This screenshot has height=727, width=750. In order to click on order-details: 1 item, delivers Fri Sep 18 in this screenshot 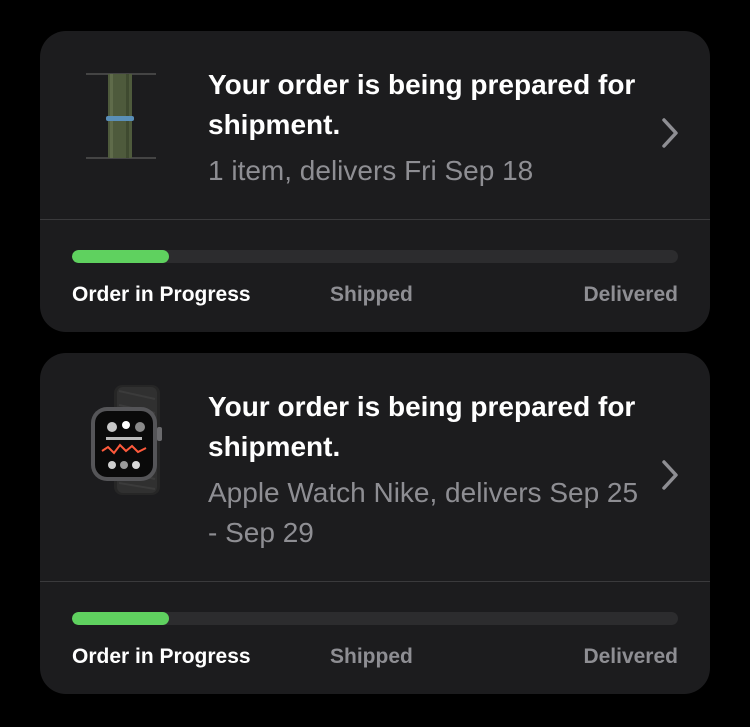, I will do `click(371, 170)`.